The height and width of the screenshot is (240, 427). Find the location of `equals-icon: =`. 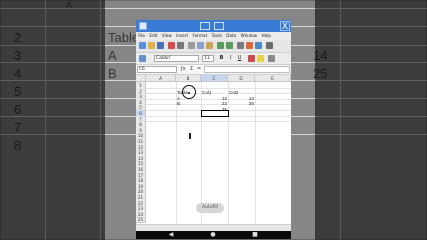

equals-icon: = is located at coordinates (199, 69).